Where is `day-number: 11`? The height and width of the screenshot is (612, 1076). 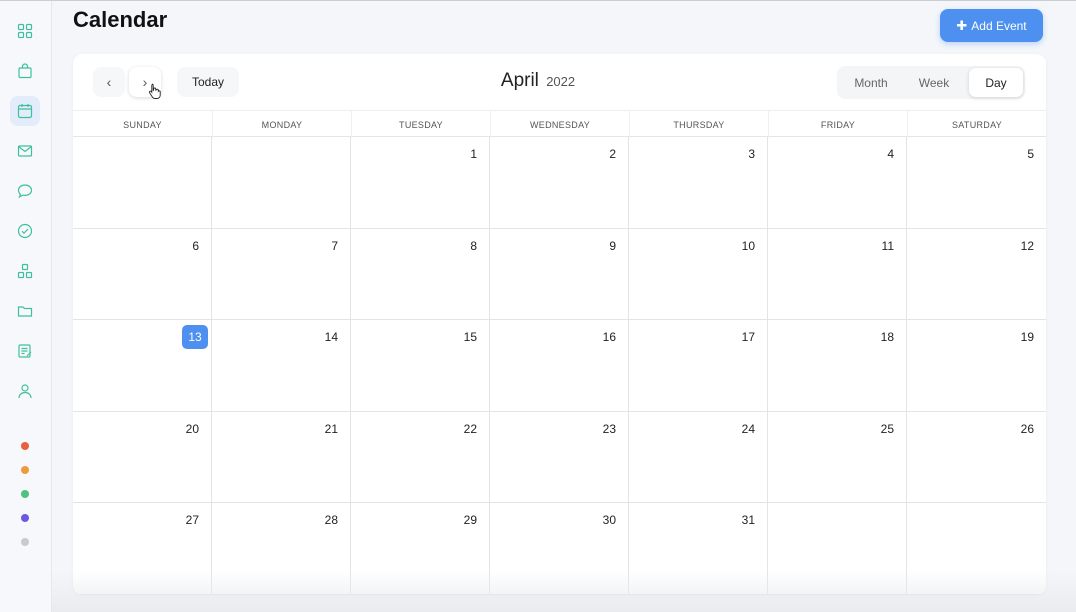
day-number: 11 is located at coordinates (887, 245).